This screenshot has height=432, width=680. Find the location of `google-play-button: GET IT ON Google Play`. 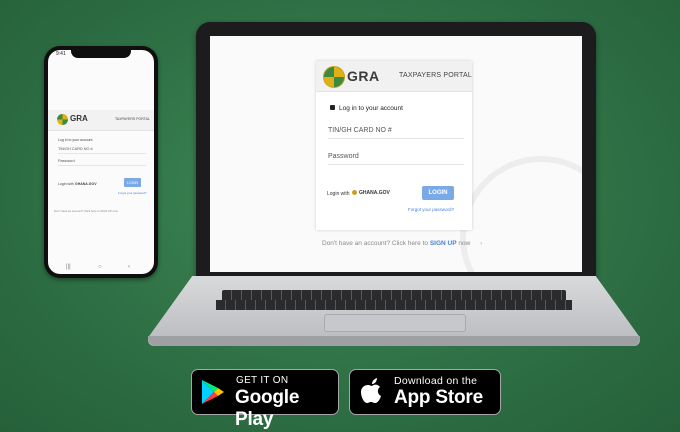

google-play-button: GET IT ON Google Play is located at coordinates (265, 399).